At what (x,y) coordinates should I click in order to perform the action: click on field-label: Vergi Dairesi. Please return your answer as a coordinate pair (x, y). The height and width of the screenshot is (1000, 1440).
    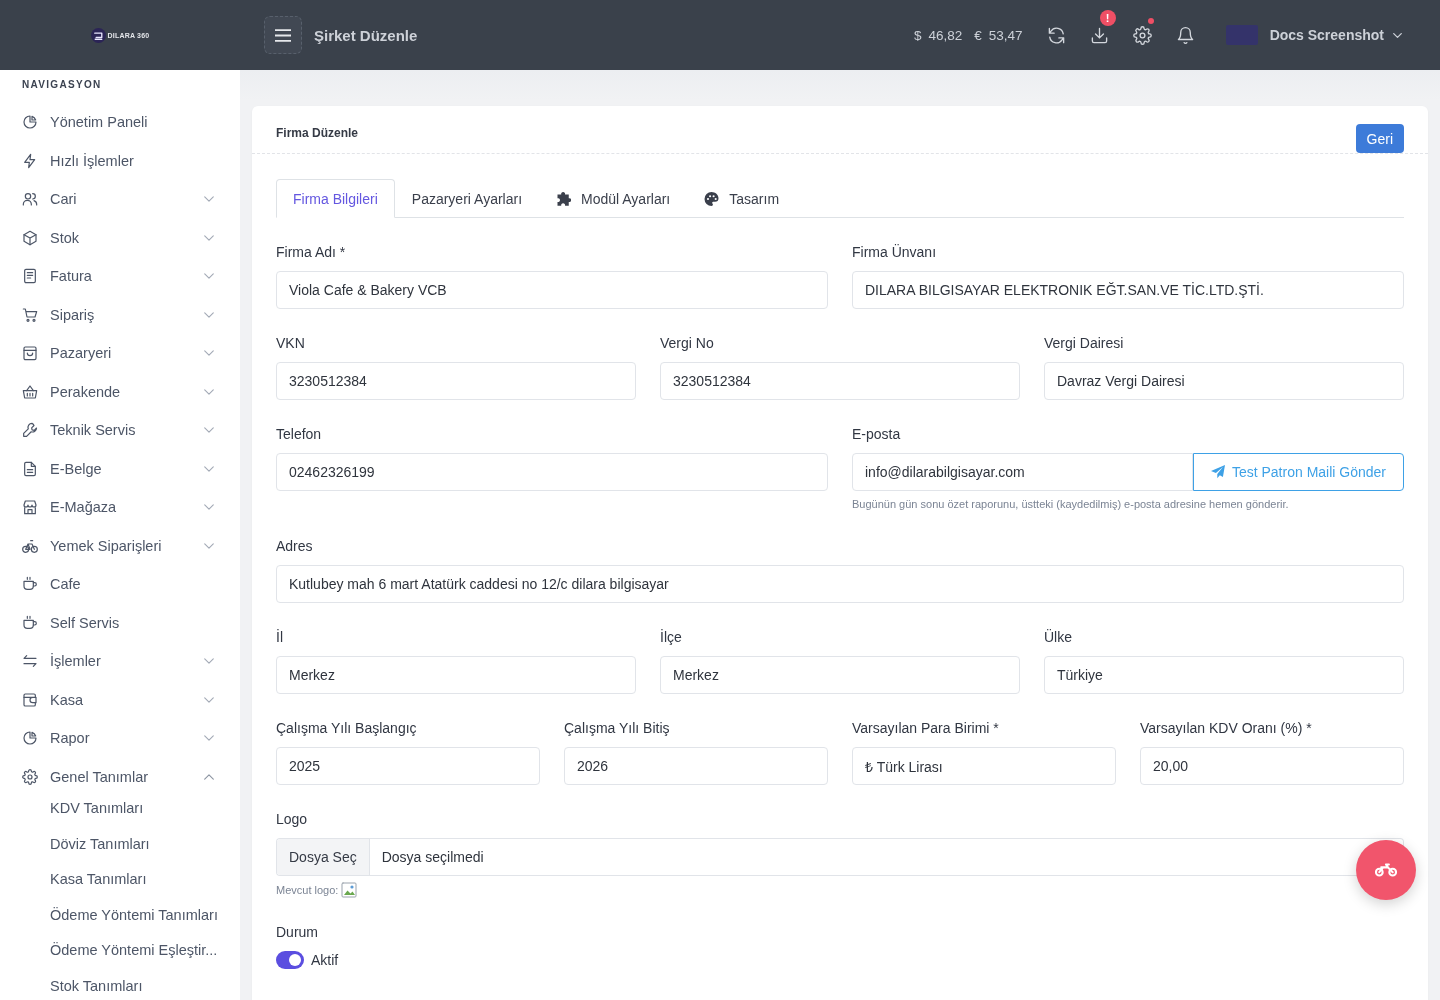
    Looking at the image, I should click on (1084, 343).